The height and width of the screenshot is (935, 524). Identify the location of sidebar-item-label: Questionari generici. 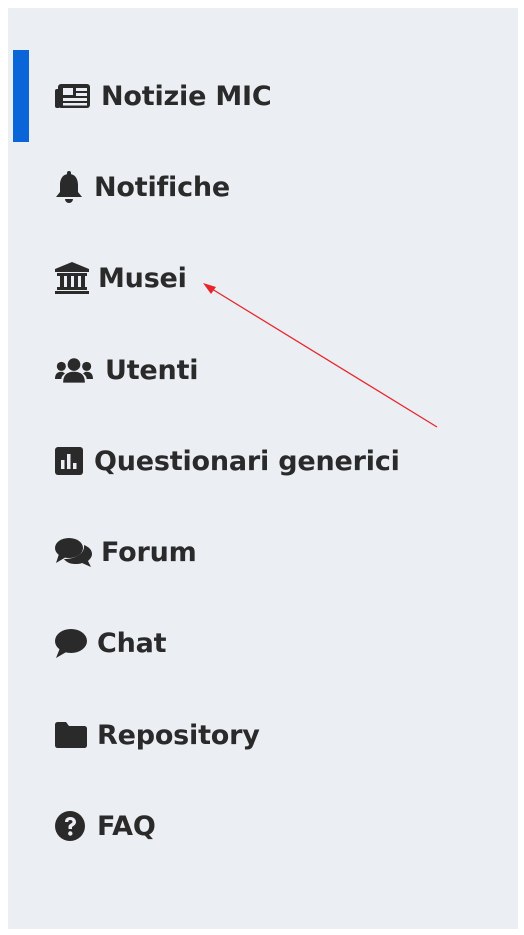
(247, 461).